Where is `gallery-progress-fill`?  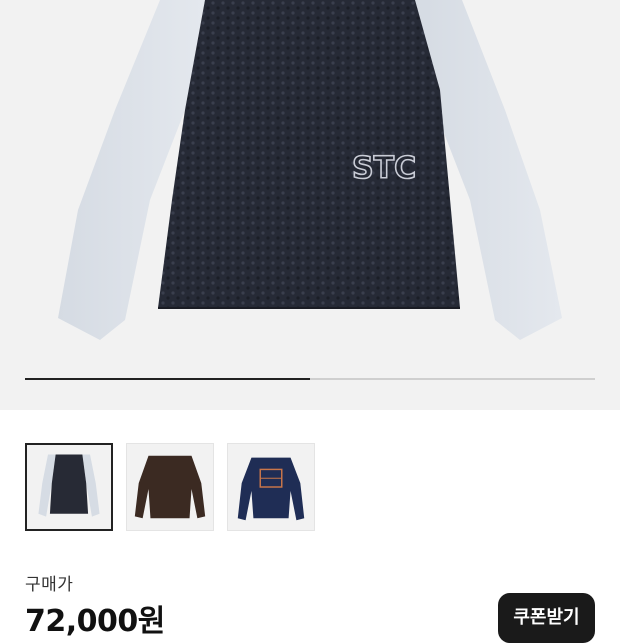 gallery-progress-fill is located at coordinates (167, 379).